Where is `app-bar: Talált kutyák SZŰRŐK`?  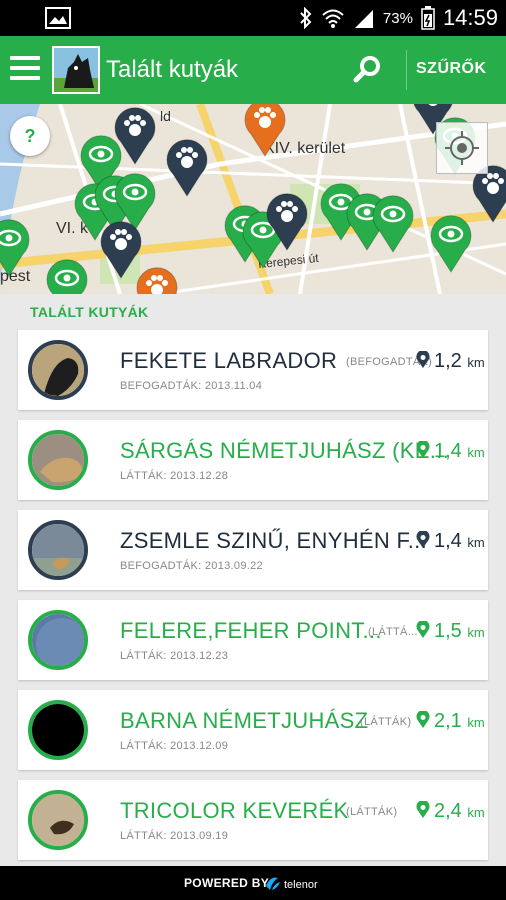 app-bar: Talált kutyák SZŰRŐK is located at coordinates (253, 70).